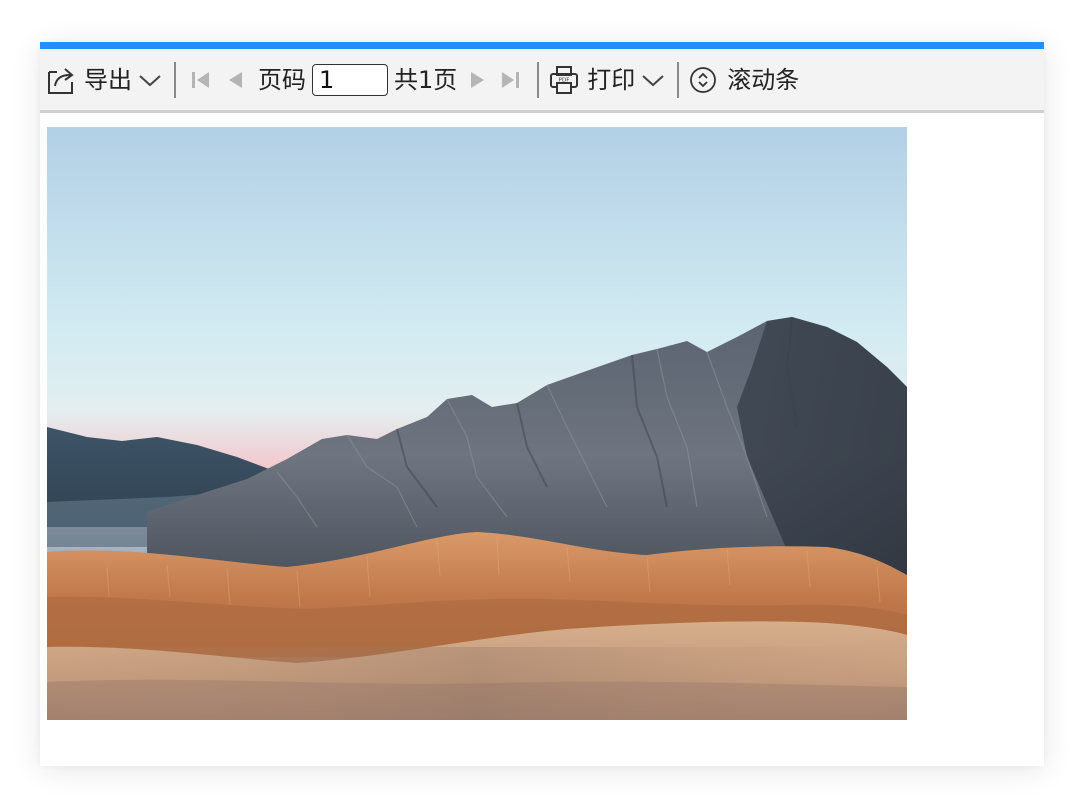 The image size is (1084, 806). I want to click on pdf-printer-icon: PDF, so click(564, 80).